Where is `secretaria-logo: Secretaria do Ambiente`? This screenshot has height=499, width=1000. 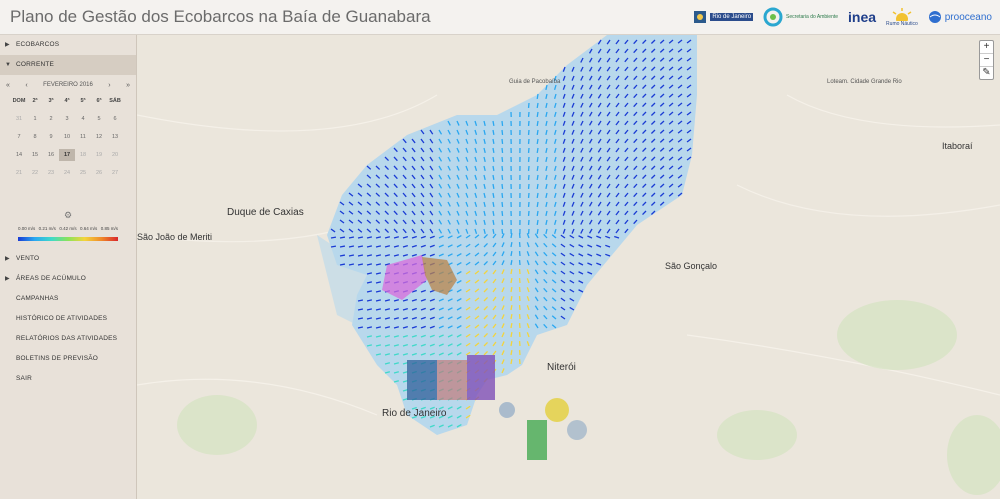 secretaria-logo: Secretaria do Ambiente is located at coordinates (800, 17).